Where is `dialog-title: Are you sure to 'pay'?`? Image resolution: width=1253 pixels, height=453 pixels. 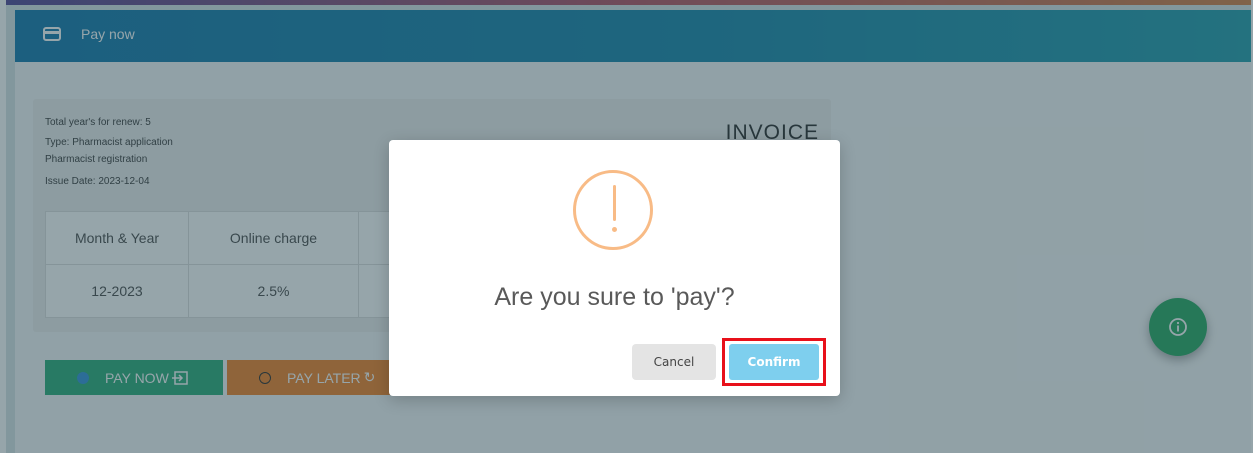 dialog-title: Are you sure to 'pay'? is located at coordinates (614, 297).